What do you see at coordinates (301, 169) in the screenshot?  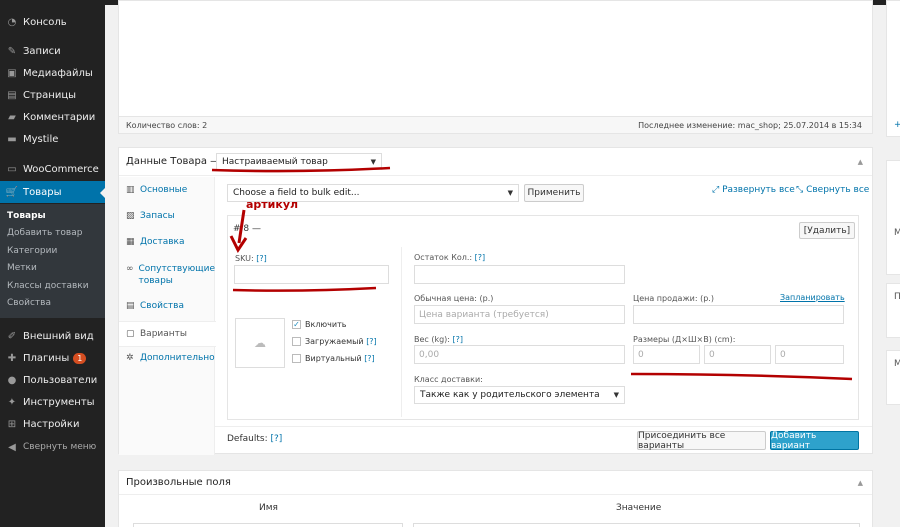 I see `annotation-underline-product-type` at bounding box center [301, 169].